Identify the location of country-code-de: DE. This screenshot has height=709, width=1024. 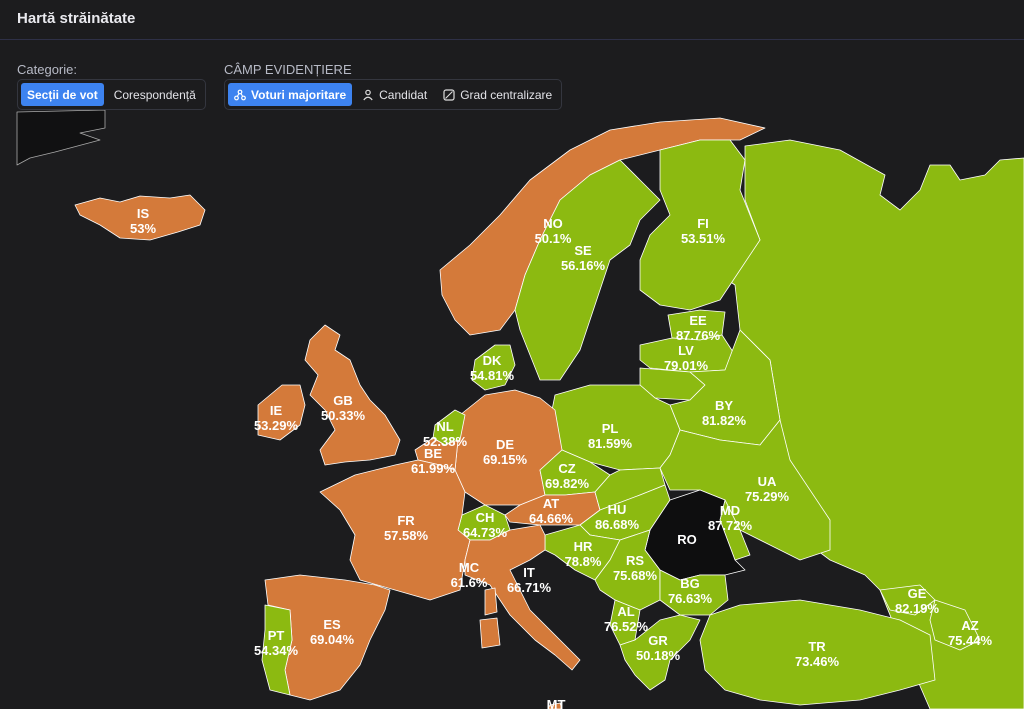
(505, 444).